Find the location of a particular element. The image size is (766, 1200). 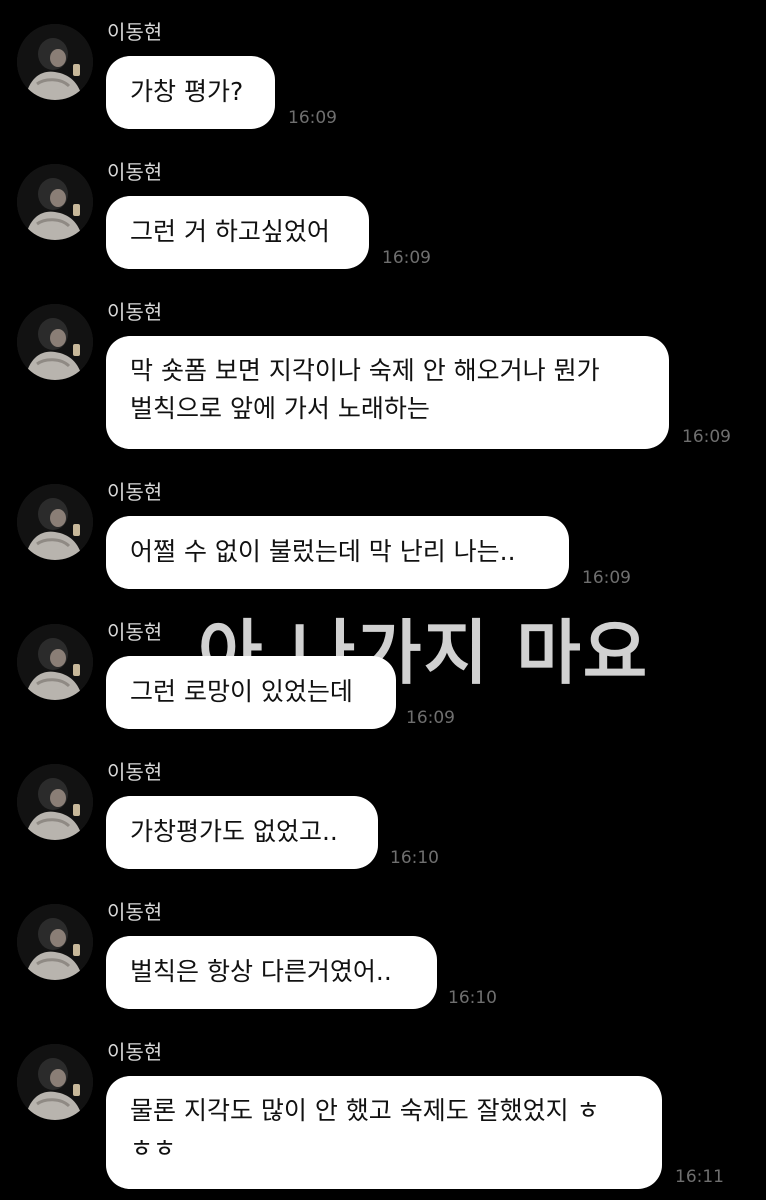

message-text: 그런 로망이 있었는데 is located at coordinates (241, 691).